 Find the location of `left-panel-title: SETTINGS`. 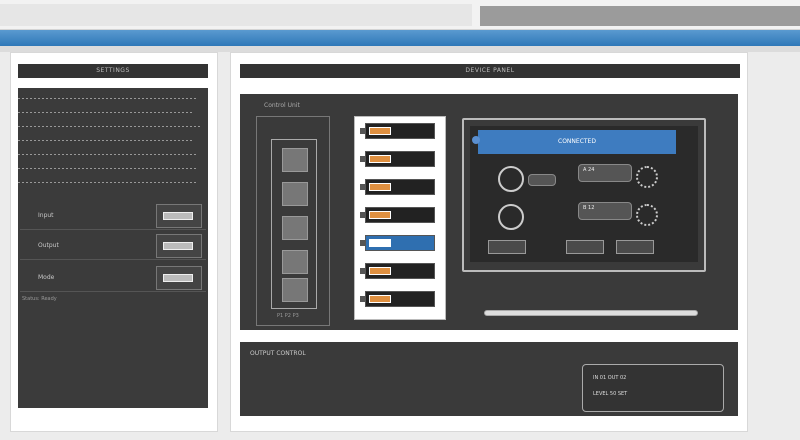

left-panel-title: SETTINGS is located at coordinates (113, 71).